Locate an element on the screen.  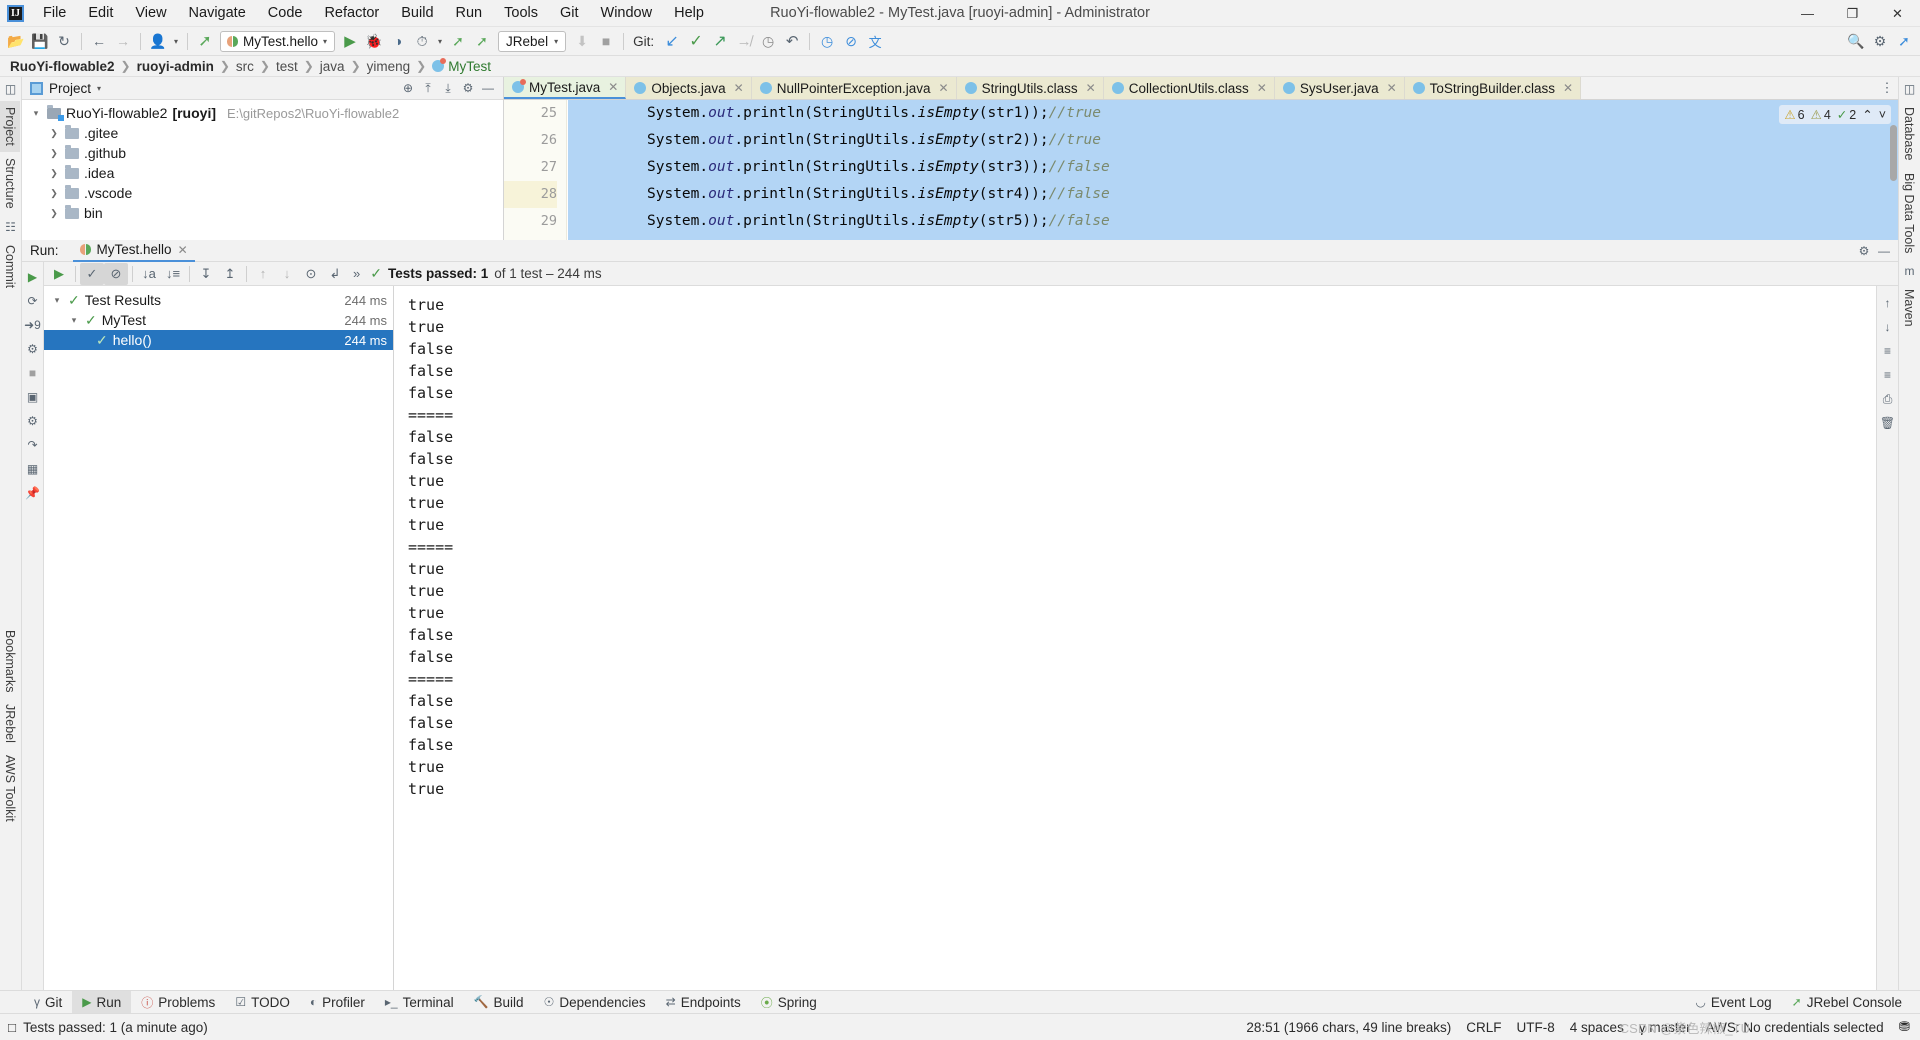
chevron-right-icon-2: ❯ is located at coordinates (54, 153).